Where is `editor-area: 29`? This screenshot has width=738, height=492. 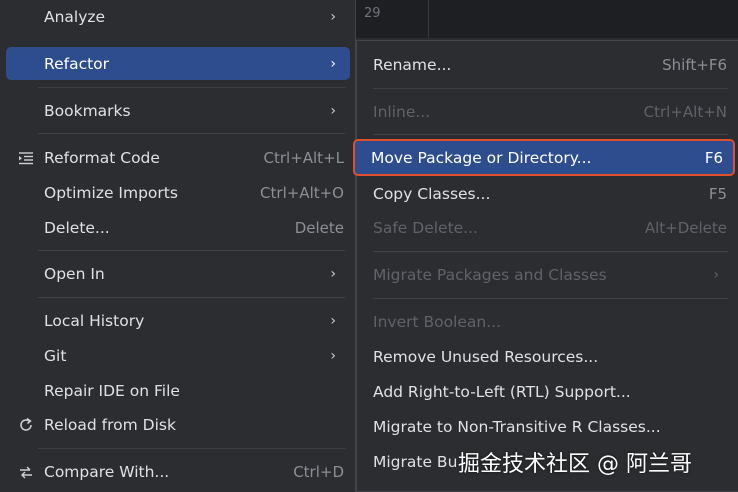
editor-area: 29 is located at coordinates (547, 19).